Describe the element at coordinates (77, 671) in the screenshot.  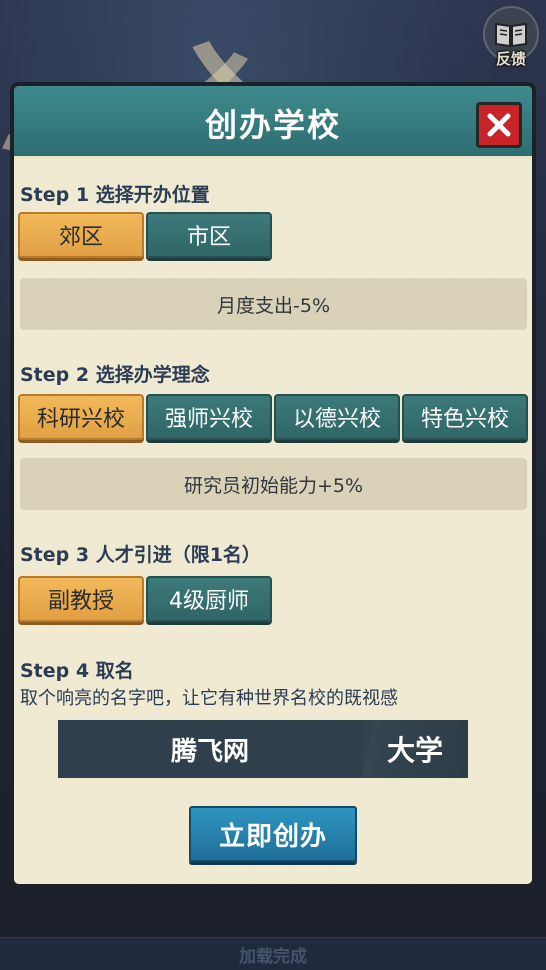
I see `step4-title: Step 4 取名` at that location.